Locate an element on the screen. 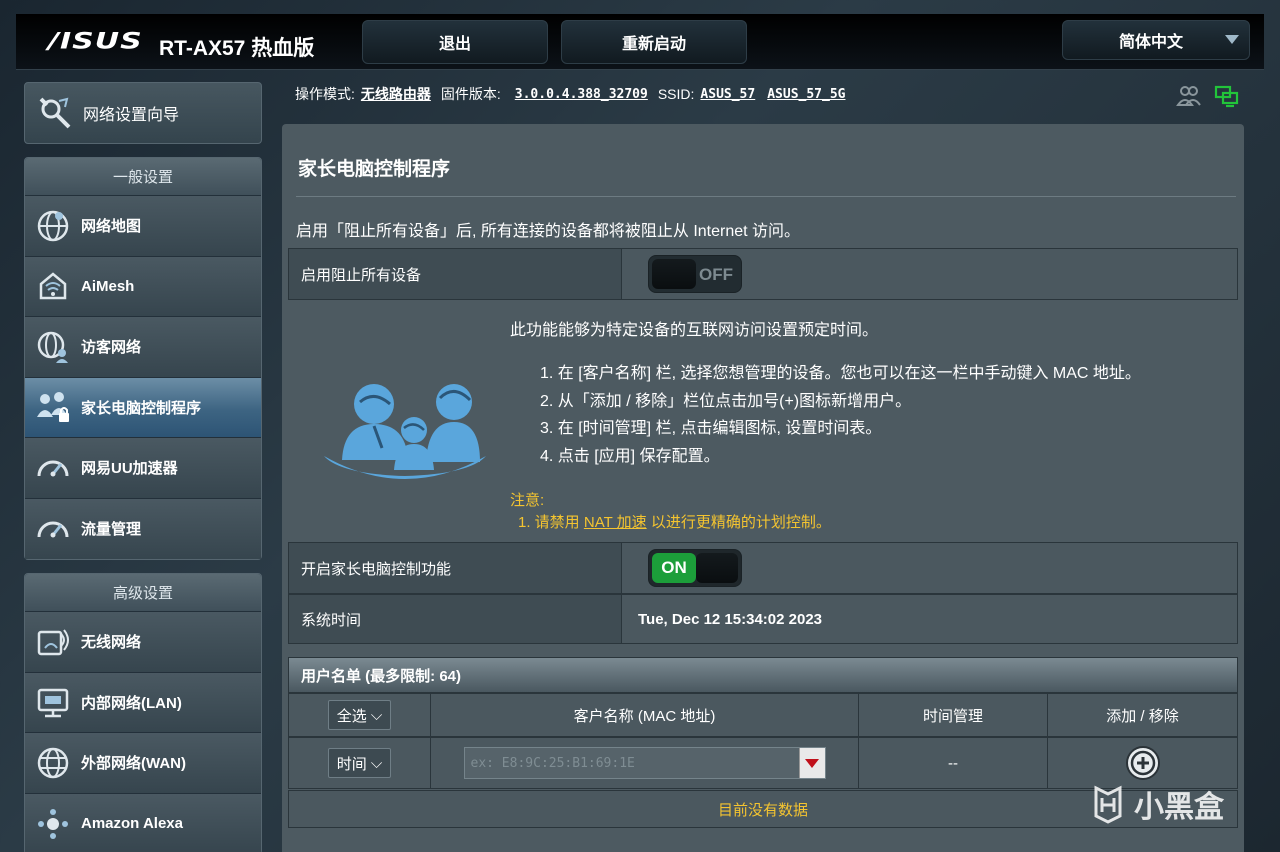 The image size is (1280, 852). add-cell is located at coordinates (1142, 763).